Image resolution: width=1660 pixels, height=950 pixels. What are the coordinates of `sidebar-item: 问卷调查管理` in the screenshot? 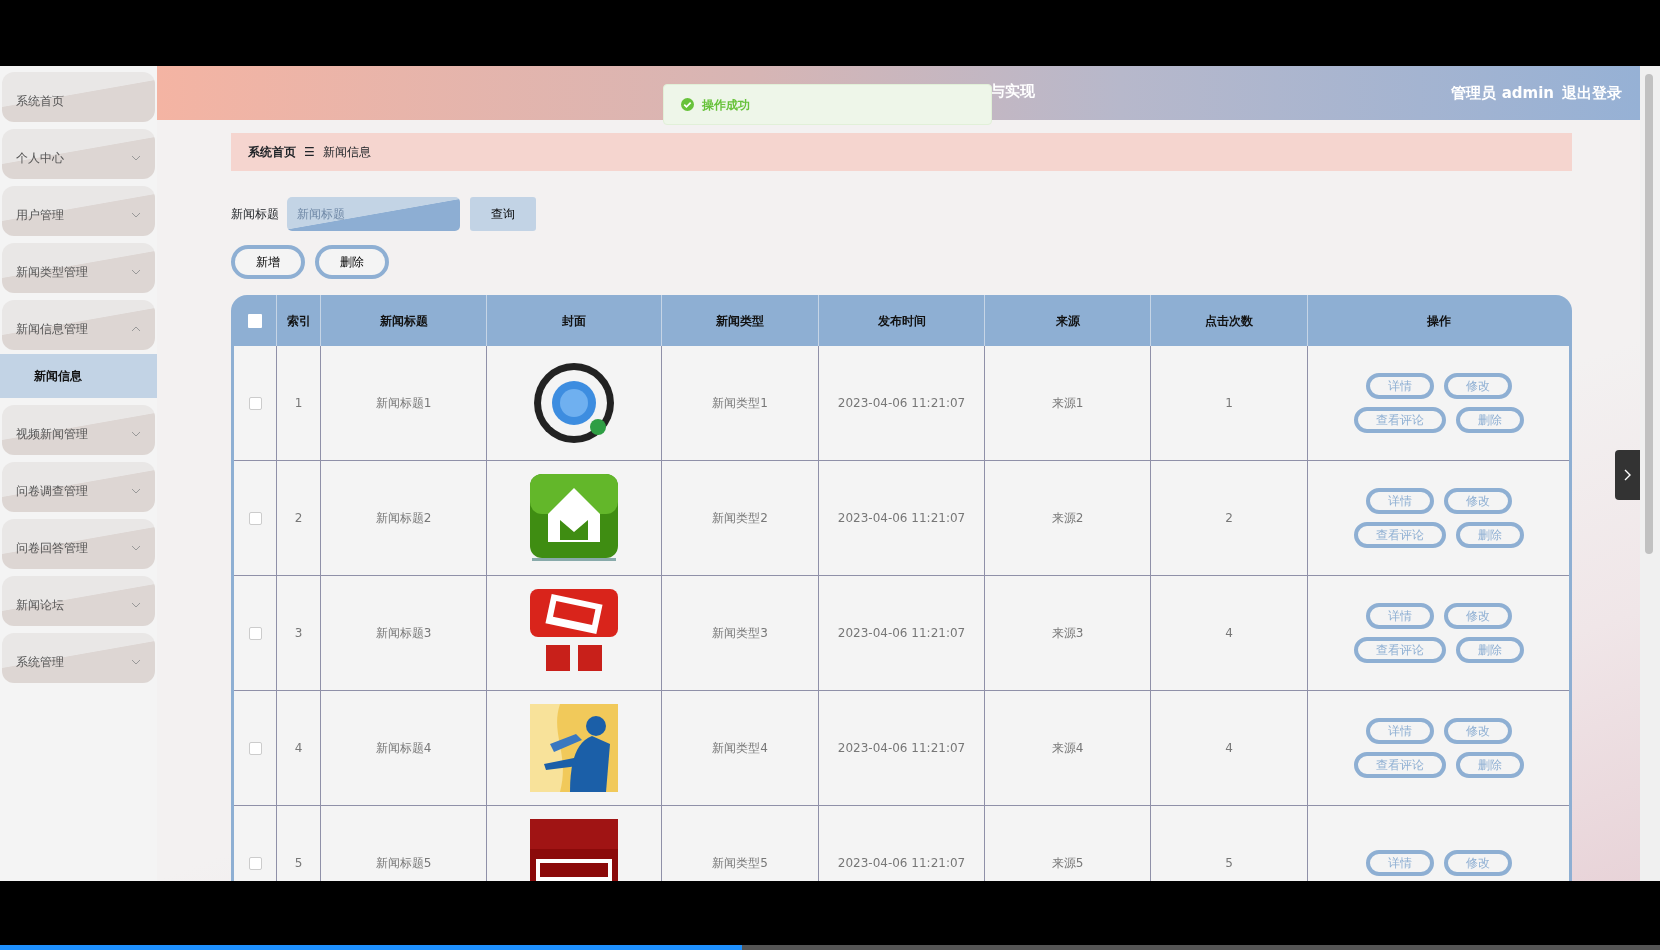 It's located at (78, 487).